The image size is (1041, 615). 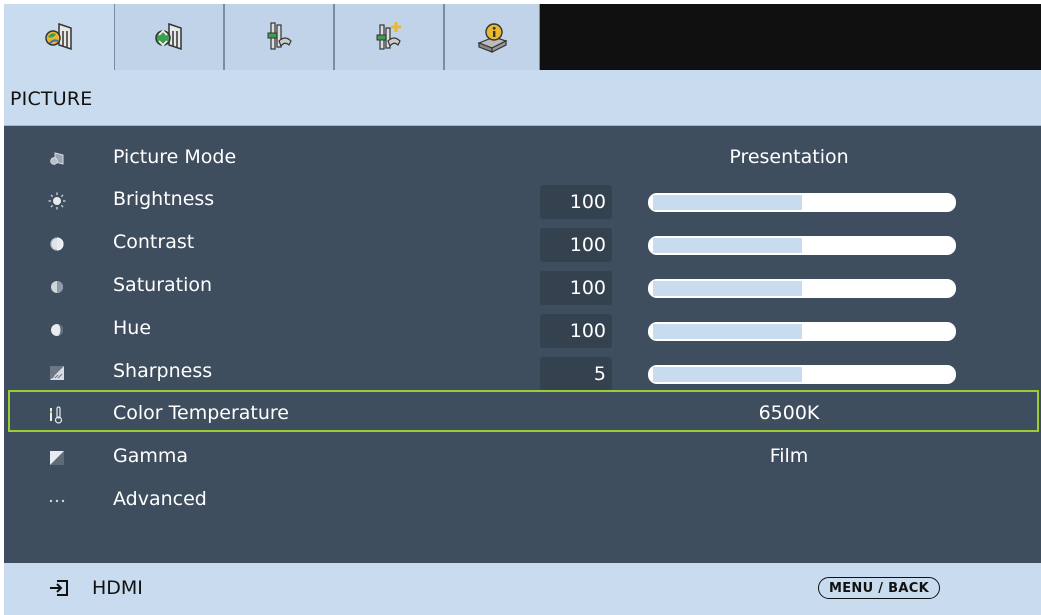 I want to click on row-value: Presentation, so click(x=789, y=157).